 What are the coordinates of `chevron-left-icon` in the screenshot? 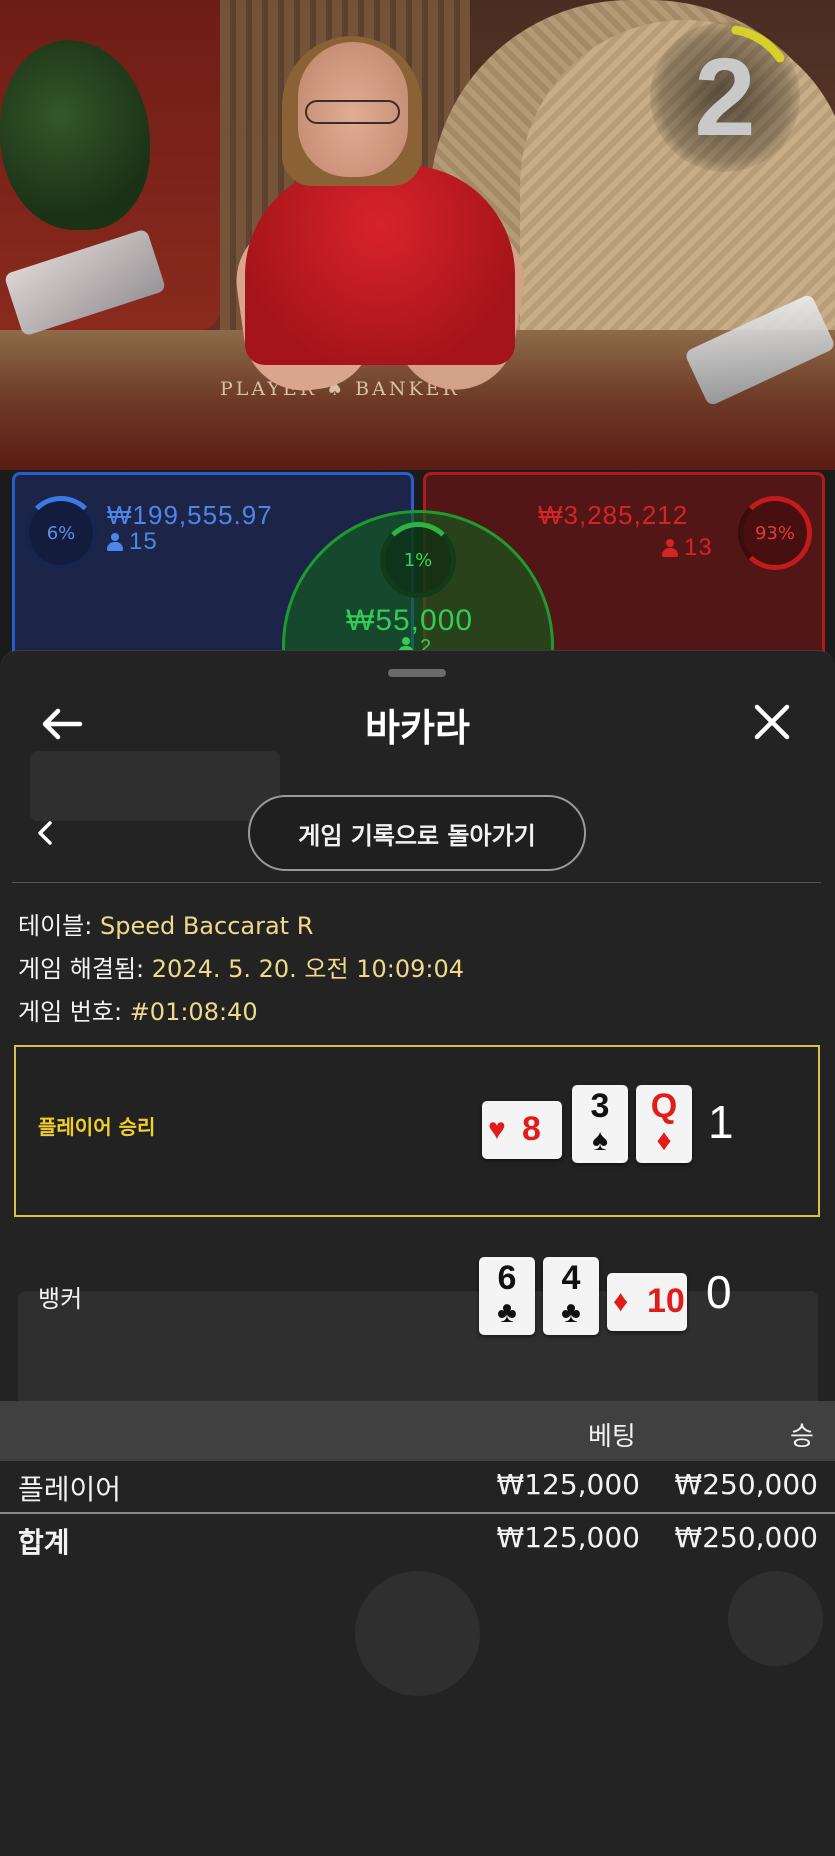 It's located at (46, 833).